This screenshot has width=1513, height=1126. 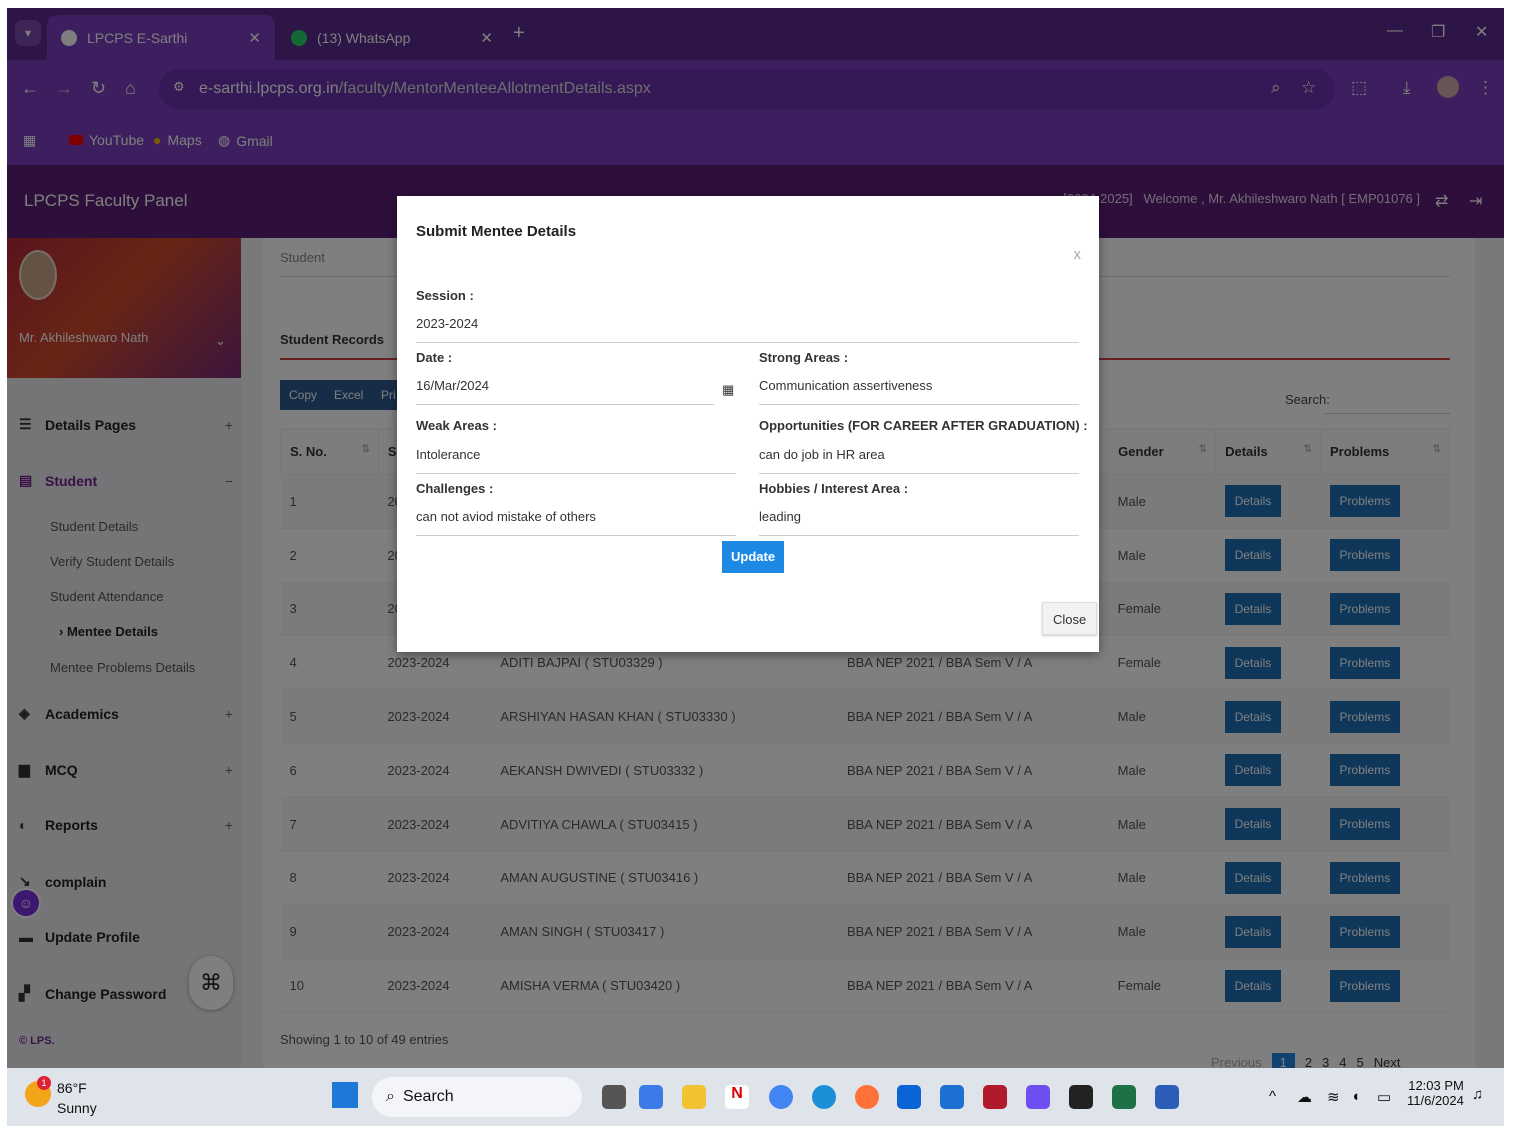 I want to click on volume-icon: ◖, so click(x=1355, y=1096).